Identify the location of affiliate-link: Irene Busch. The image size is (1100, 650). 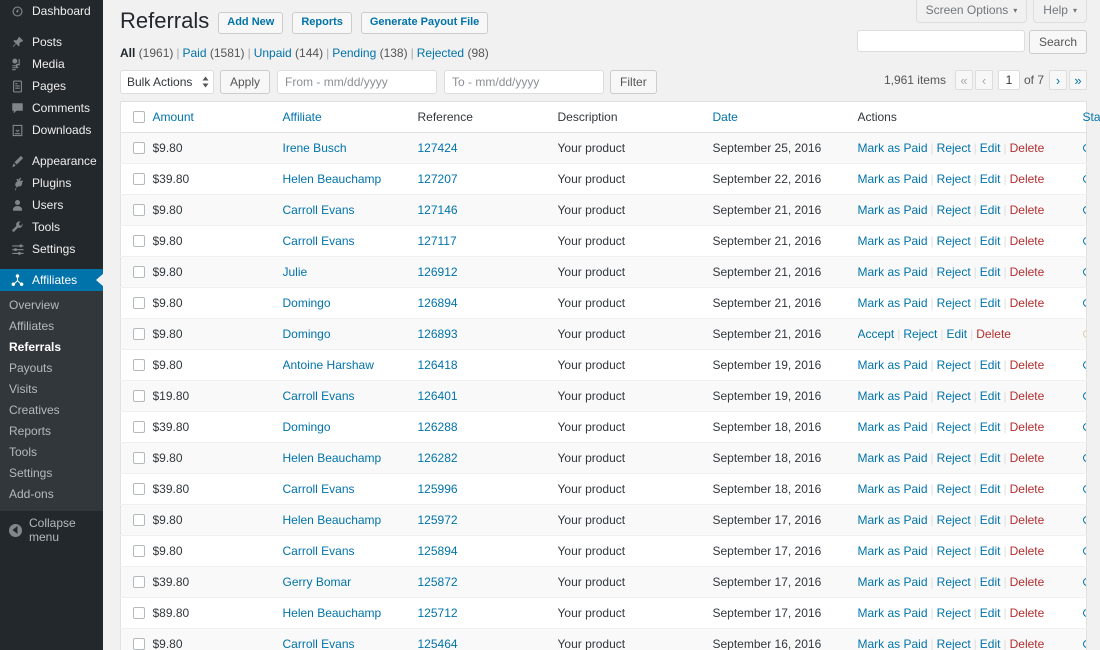
(315, 148).